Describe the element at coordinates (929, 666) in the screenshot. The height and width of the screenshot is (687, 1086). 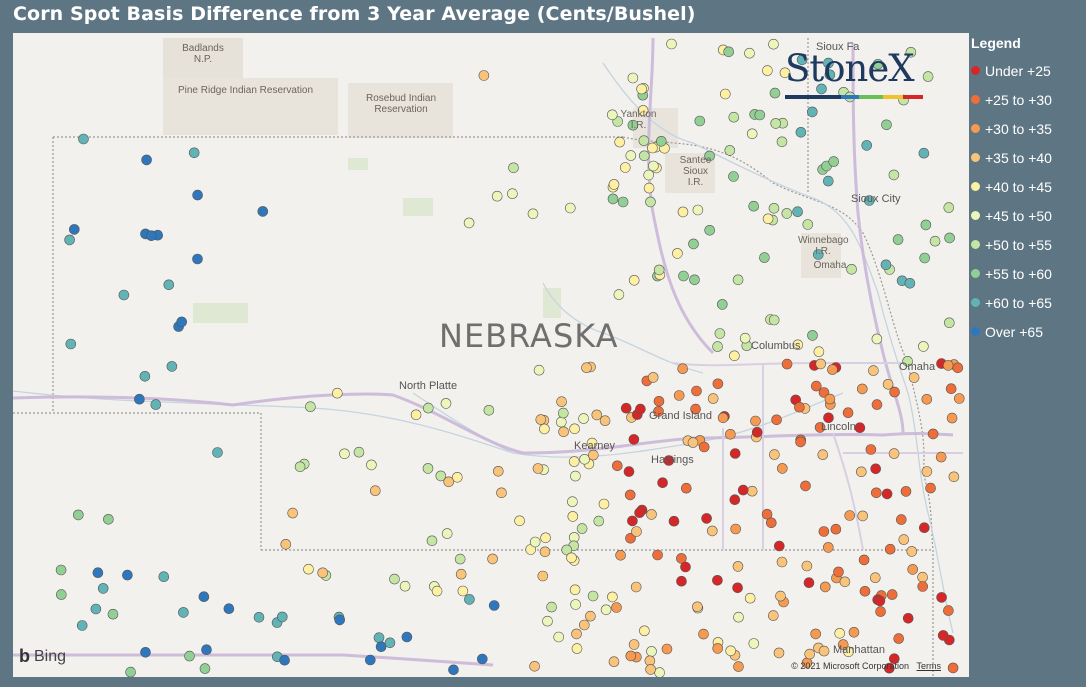
I see `terms-link: Terms` at that location.